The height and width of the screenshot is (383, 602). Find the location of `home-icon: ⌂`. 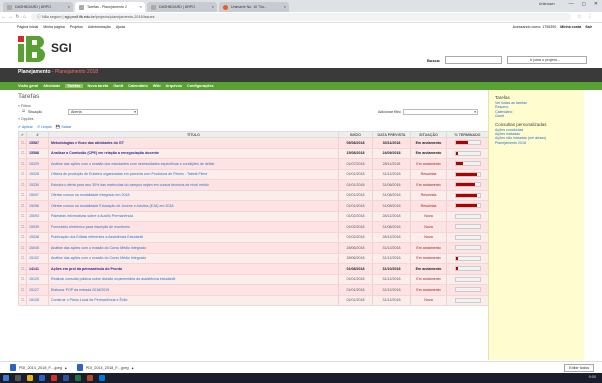

home-icon: ⌂ is located at coordinates (24, 17).